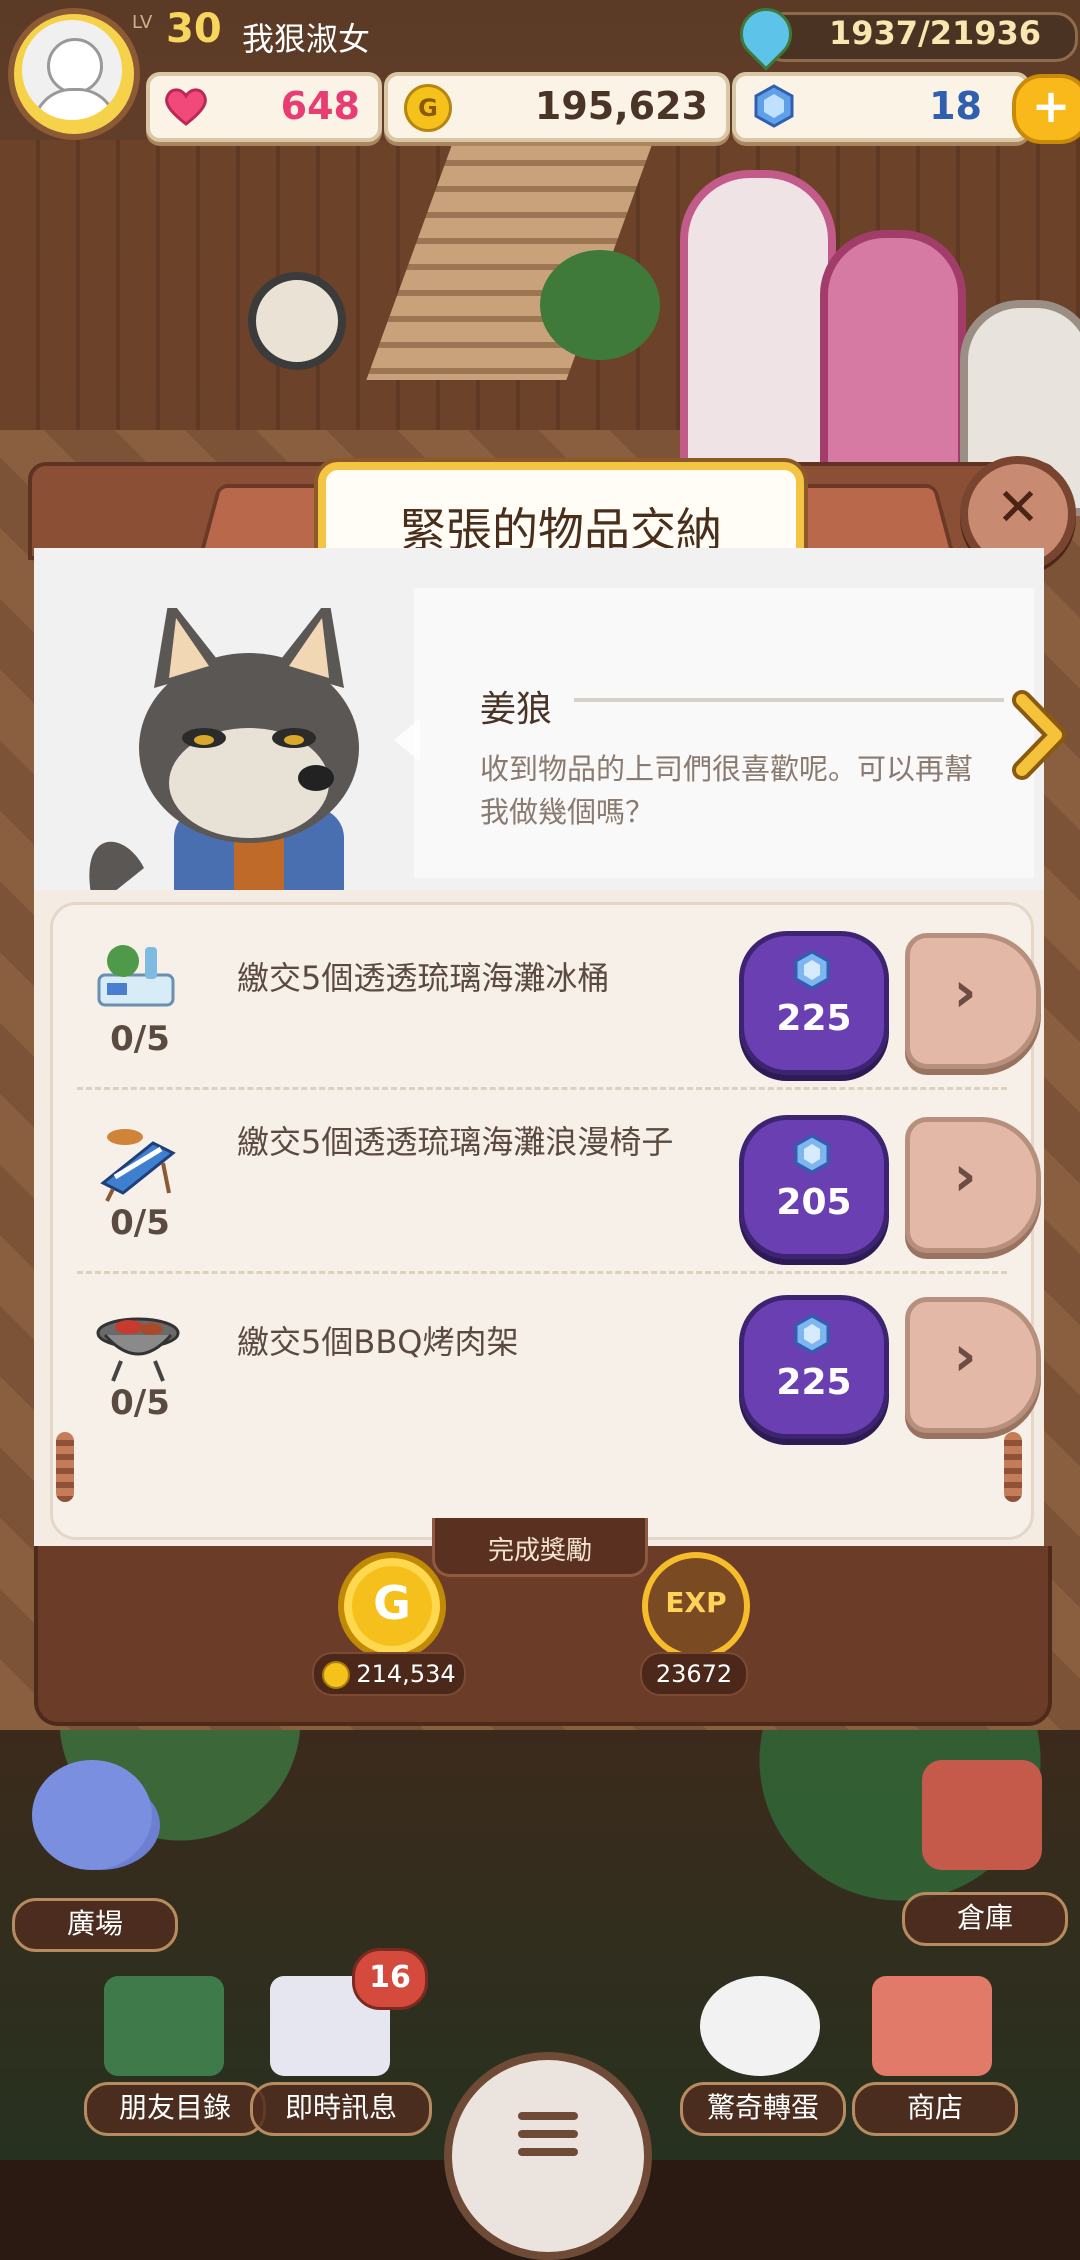 Image resolution: width=1080 pixels, height=2260 pixels. What do you see at coordinates (175, 2109) in the screenshot?
I see `friends-label: 朋友目錄` at bounding box center [175, 2109].